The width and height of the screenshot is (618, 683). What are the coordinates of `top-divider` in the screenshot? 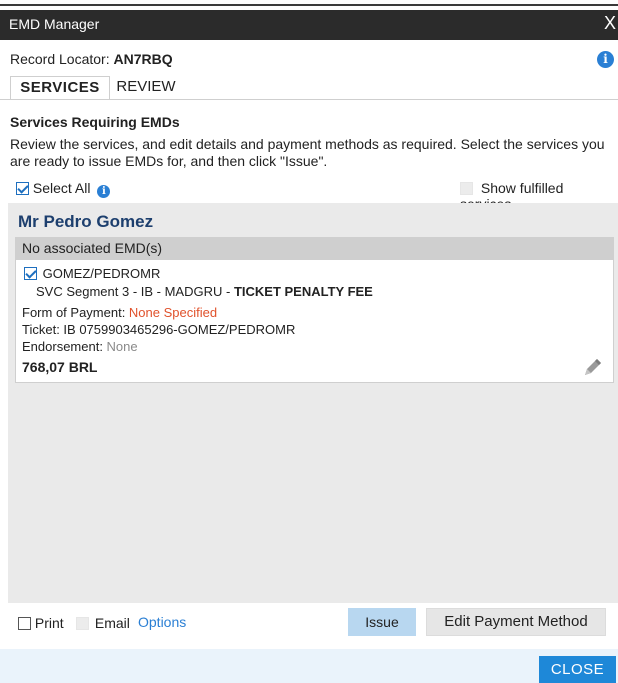 It's located at (309, 5).